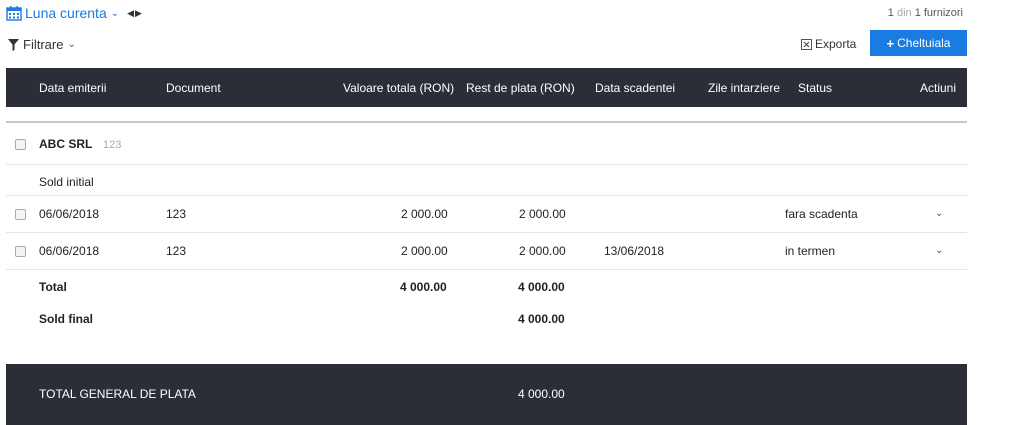 The width and height of the screenshot is (1024, 425). What do you see at coordinates (423, 287) in the screenshot?
I see `total-sum: 4 000.00` at bounding box center [423, 287].